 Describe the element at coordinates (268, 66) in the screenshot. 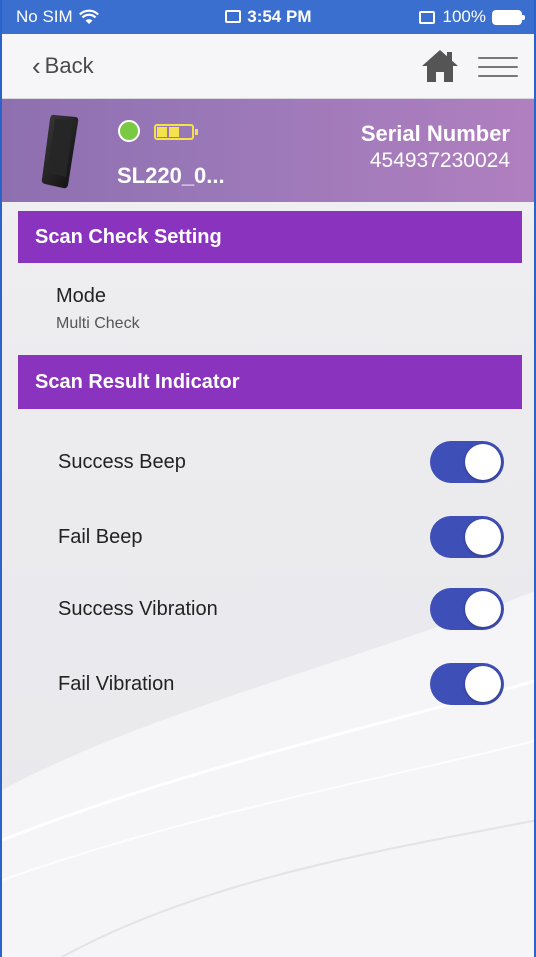

I see `navigation-bar: ‹ Back` at that location.